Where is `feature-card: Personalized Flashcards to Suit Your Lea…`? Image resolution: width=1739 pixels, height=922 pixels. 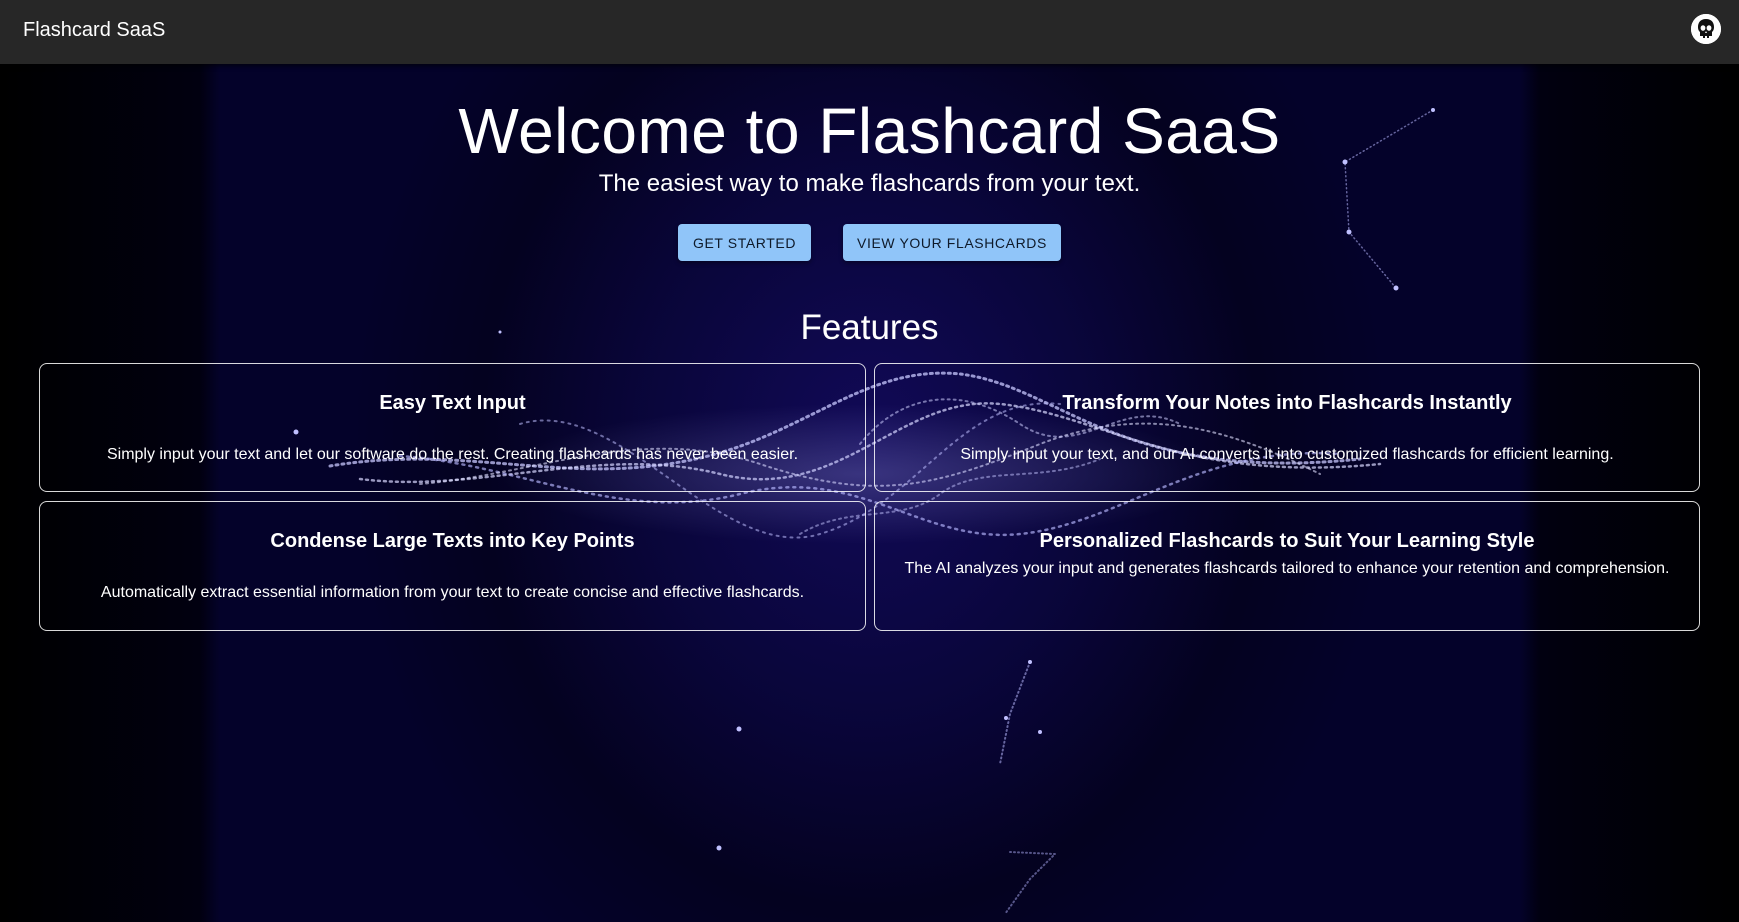 feature-card: Personalized Flashcards to Suit Your Lea… is located at coordinates (1287, 566).